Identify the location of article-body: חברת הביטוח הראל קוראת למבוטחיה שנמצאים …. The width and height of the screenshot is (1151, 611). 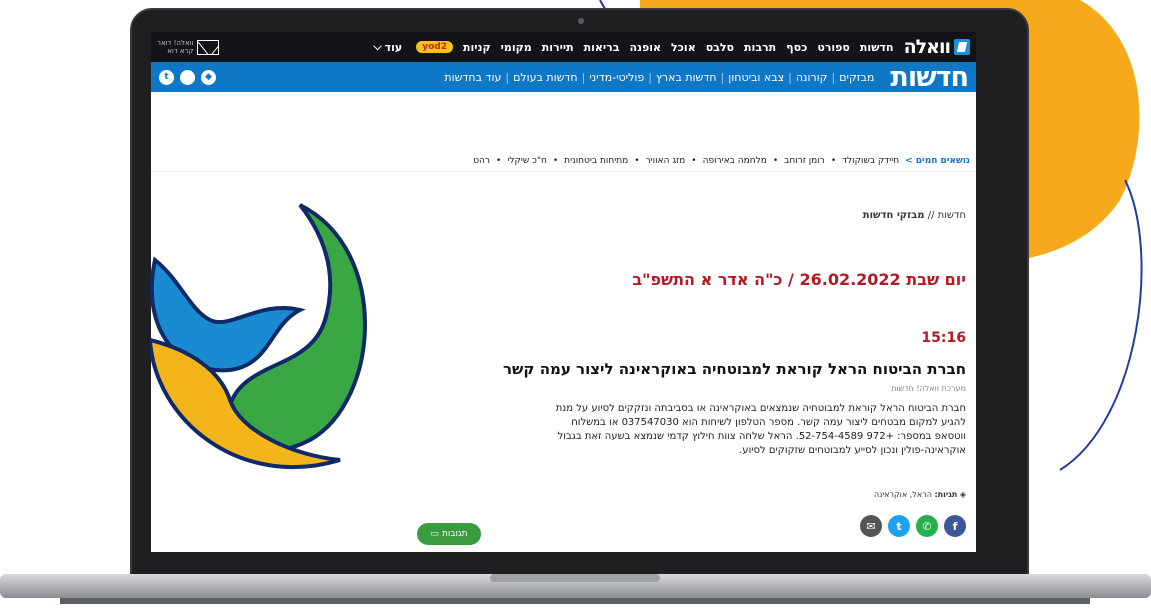
(760, 429).